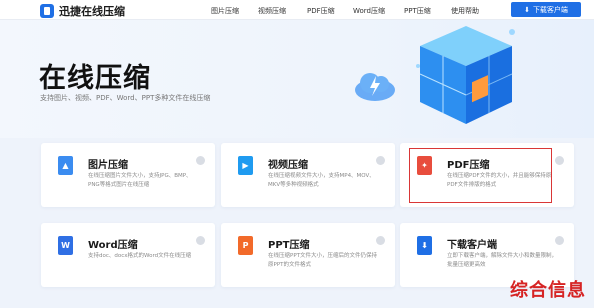 This screenshot has width=594, height=308. What do you see at coordinates (65, 165) in the screenshot?
I see `image-icon: ▲` at bounding box center [65, 165].